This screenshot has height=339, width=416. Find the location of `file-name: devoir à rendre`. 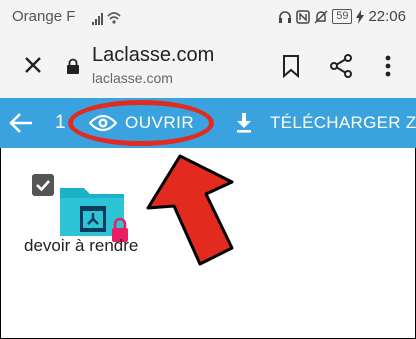

file-name: devoir à rendre is located at coordinates (81, 245).